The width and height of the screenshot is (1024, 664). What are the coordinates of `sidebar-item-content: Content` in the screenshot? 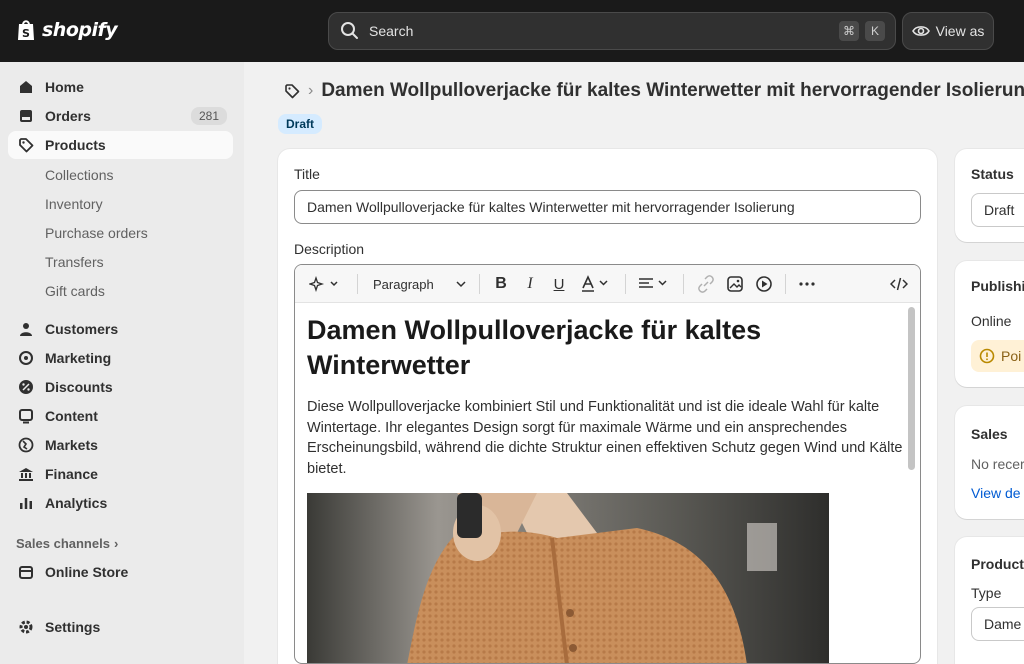 It's located at (120, 416).